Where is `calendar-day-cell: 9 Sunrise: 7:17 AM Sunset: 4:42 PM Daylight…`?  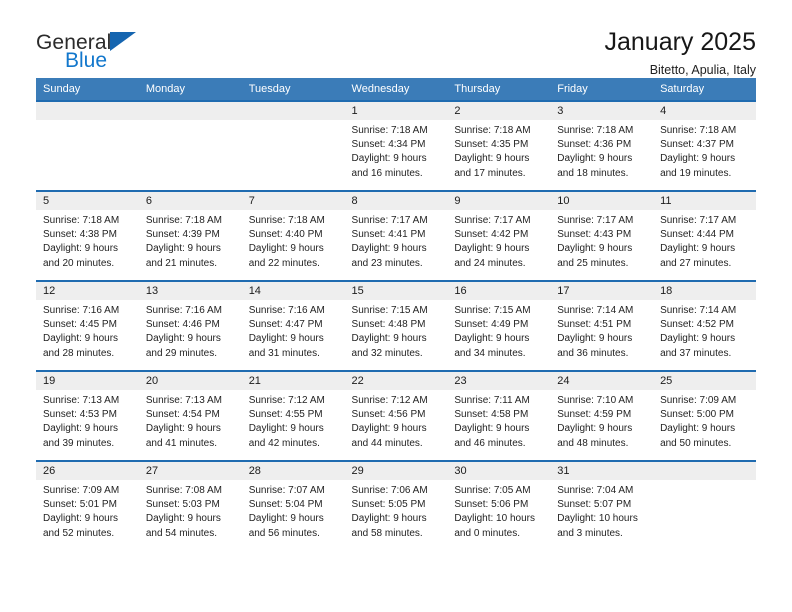
calendar-day-cell: 9 Sunrise: 7:17 AM Sunset: 4:42 PM Daylight… is located at coordinates (499, 235).